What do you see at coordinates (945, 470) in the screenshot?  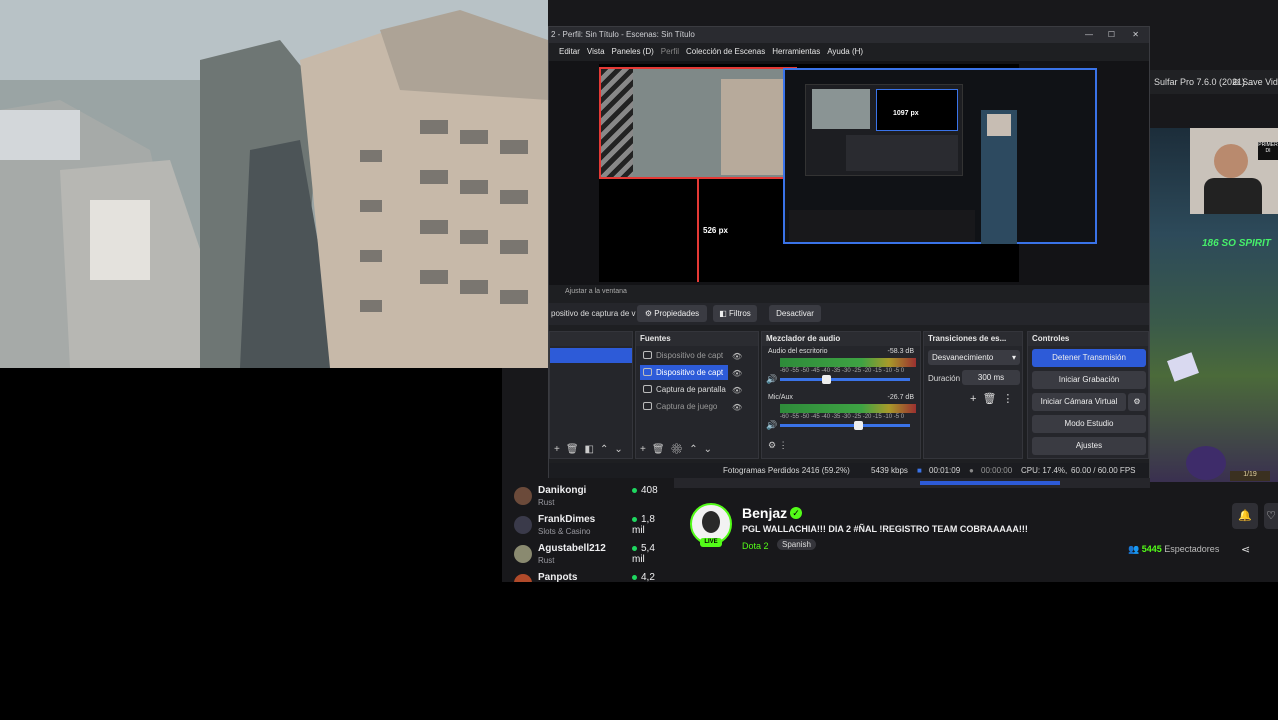 I see `live-time: 00:01:09` at bounding box center [945, 470].